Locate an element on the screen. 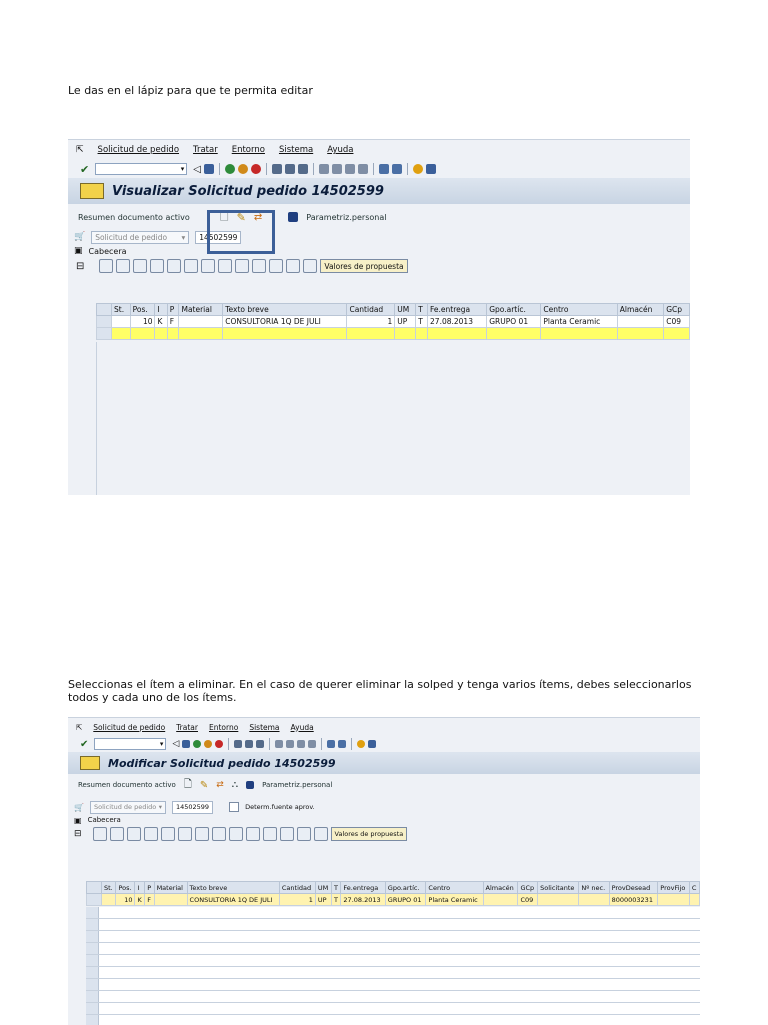 The height and width of the screenshot is (1025, 768). prev-page-icon is located at coordinates (336, 169).